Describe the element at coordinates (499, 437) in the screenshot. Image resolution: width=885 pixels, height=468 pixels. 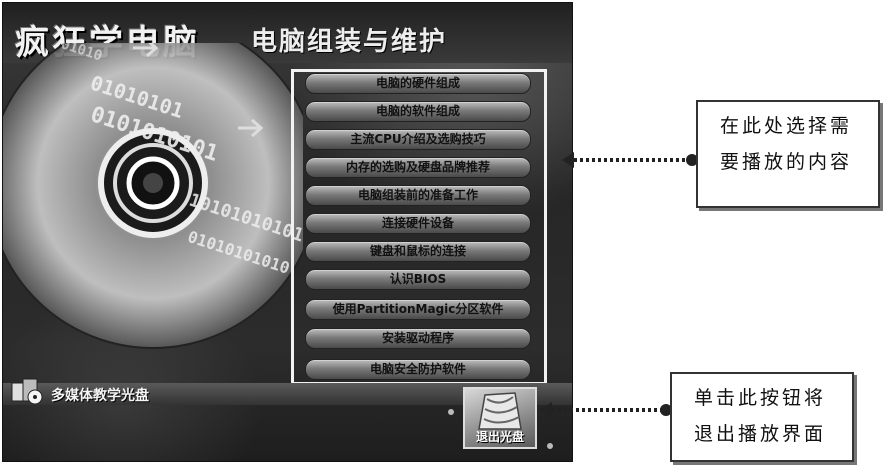
I see `exit-button-label: 退出光盘` at that location.